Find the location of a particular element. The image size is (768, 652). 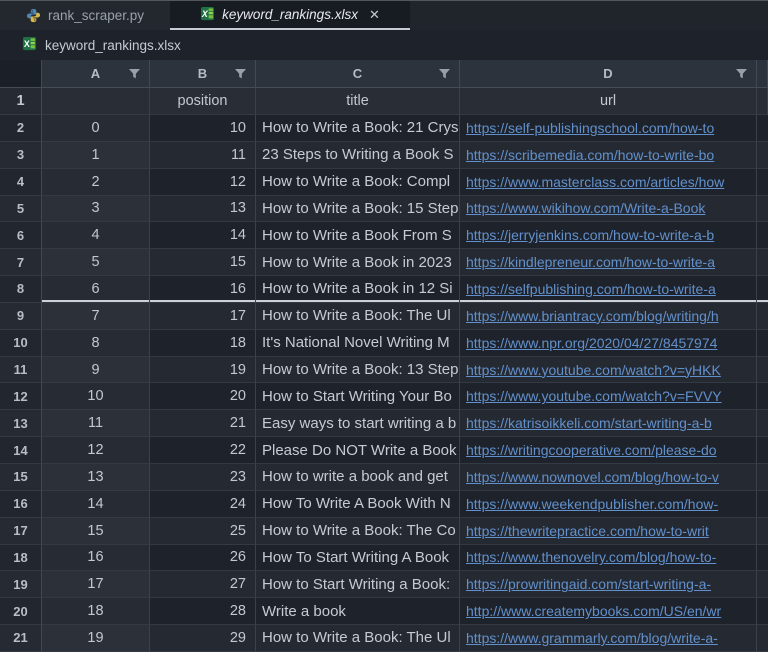

row-number: 8 is located at coordinates (21, 289).